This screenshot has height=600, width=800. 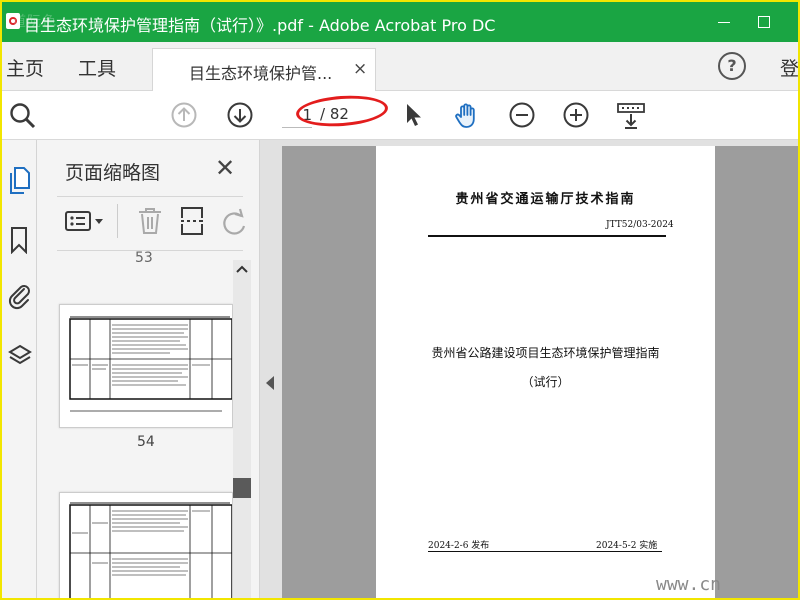 I want to click on panel-toolbar, so click(x=152, y=222).